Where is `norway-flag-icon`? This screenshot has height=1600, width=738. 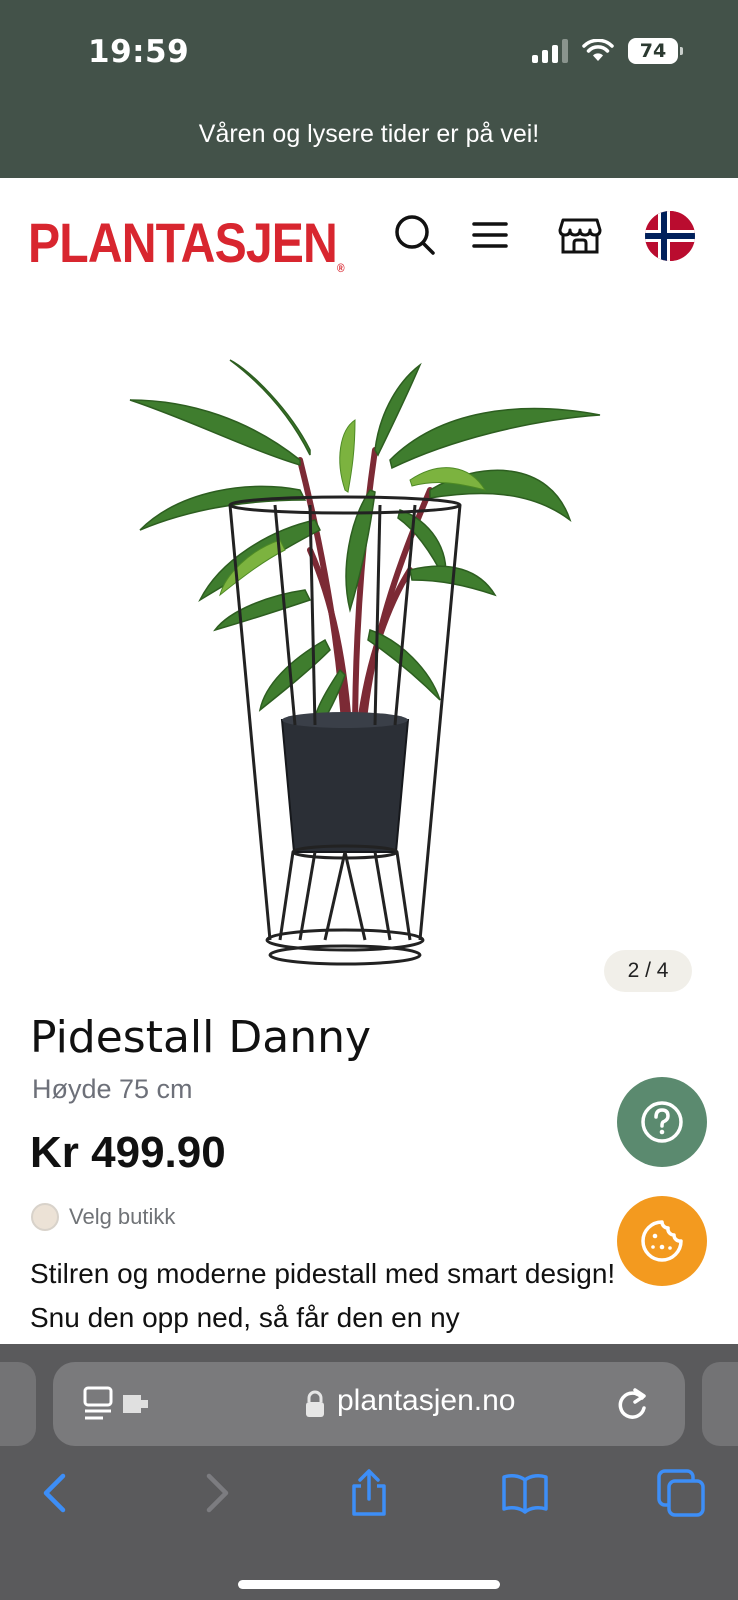
norway-flag-icon is located at coordinates (670, 236).